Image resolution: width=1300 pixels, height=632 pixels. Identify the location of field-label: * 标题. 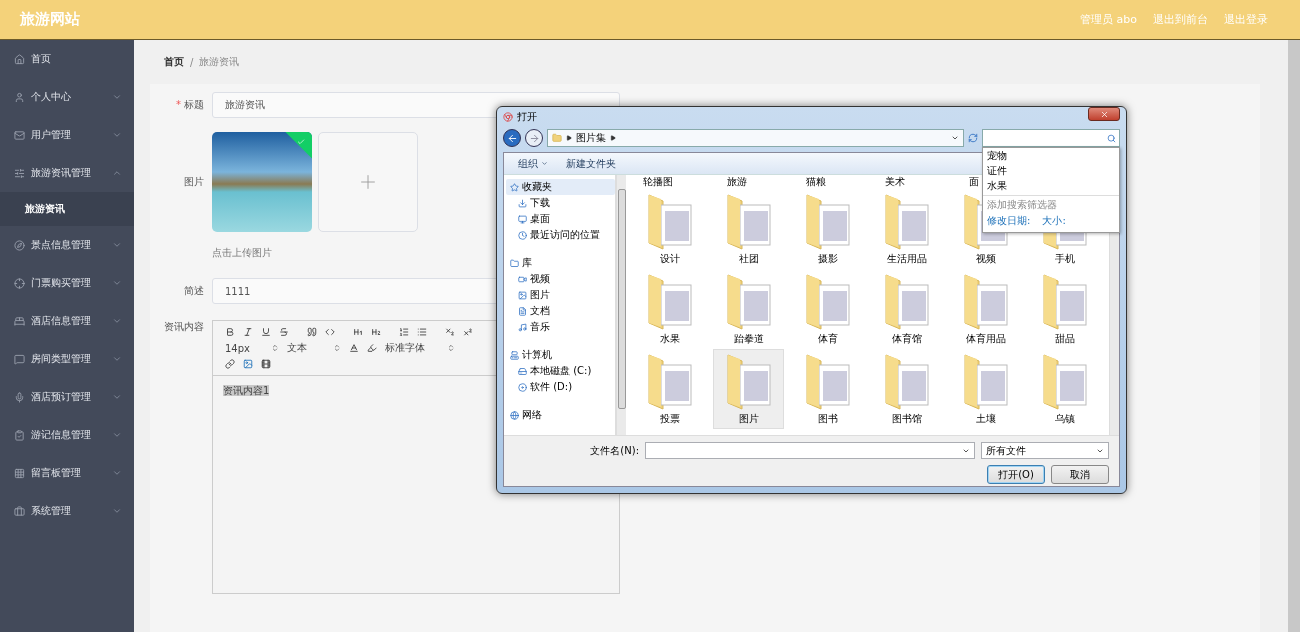
(190, 105).